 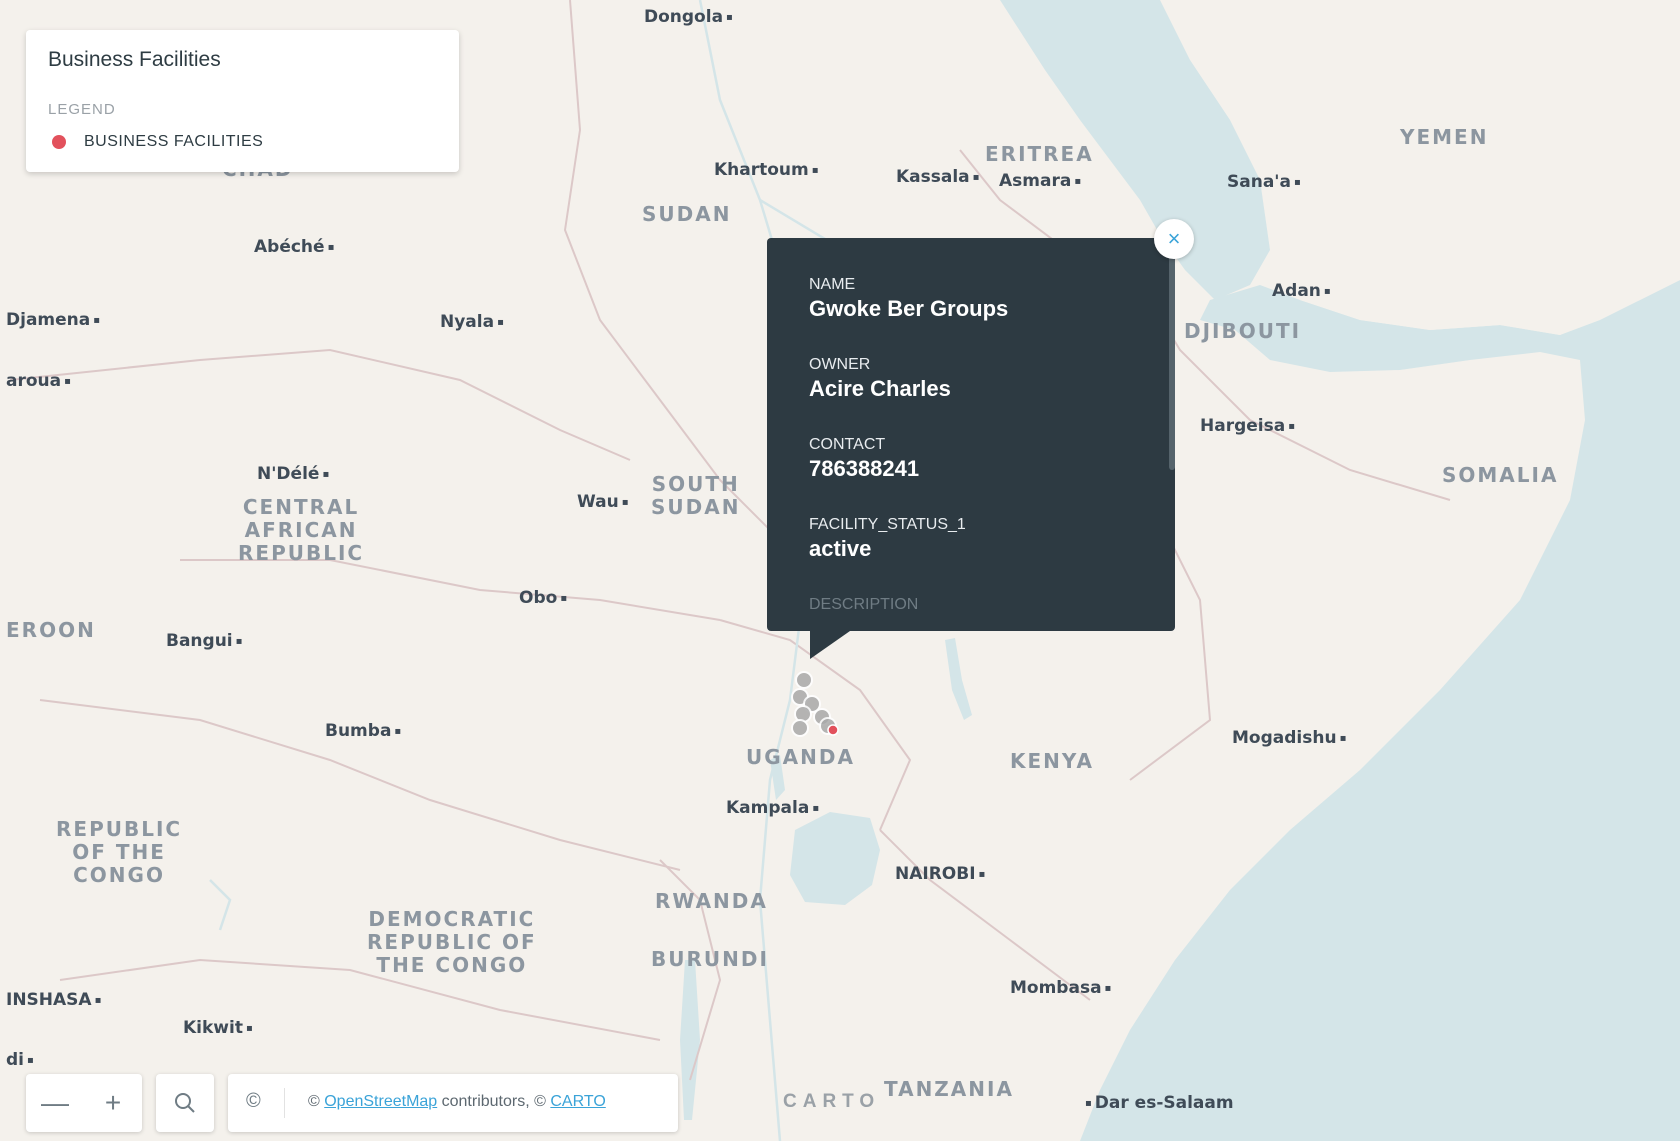 I want to click on country-label: SOMALIA, so click(x=1500, y=475).